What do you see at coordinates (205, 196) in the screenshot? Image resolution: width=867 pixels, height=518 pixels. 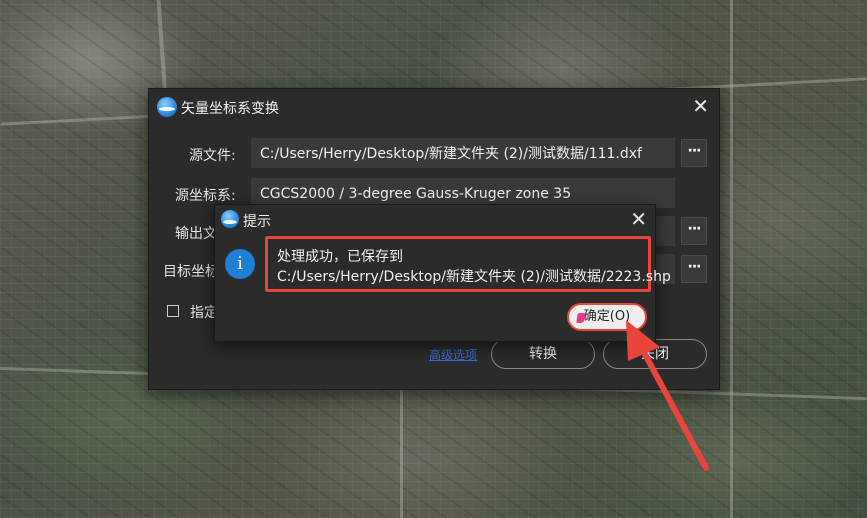 I see `source-crs-label: 源坐标系:` at bounding box center [205, 196].